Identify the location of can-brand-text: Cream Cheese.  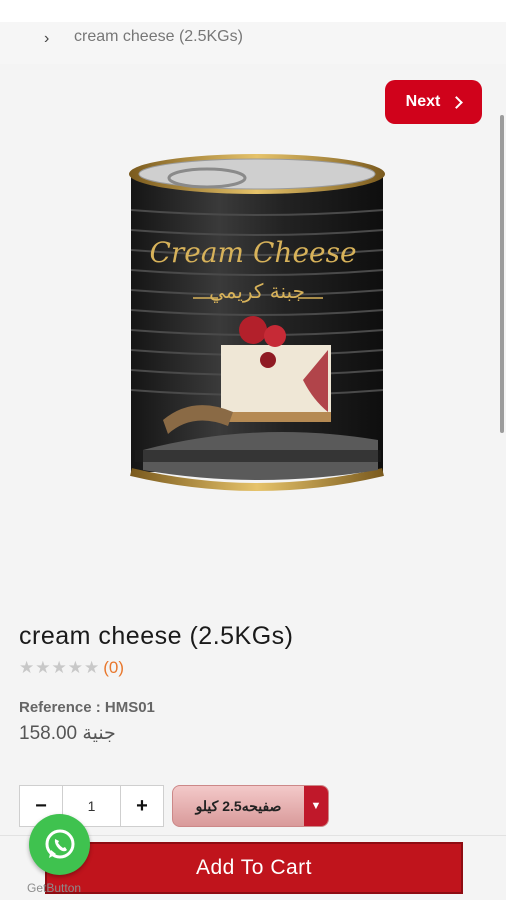
(252, 252).